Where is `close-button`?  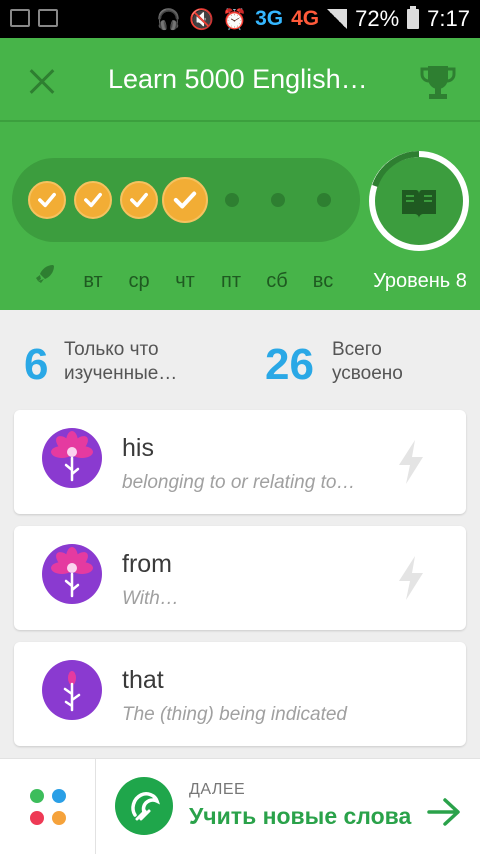
close-button is located at coordinates (42, 82).